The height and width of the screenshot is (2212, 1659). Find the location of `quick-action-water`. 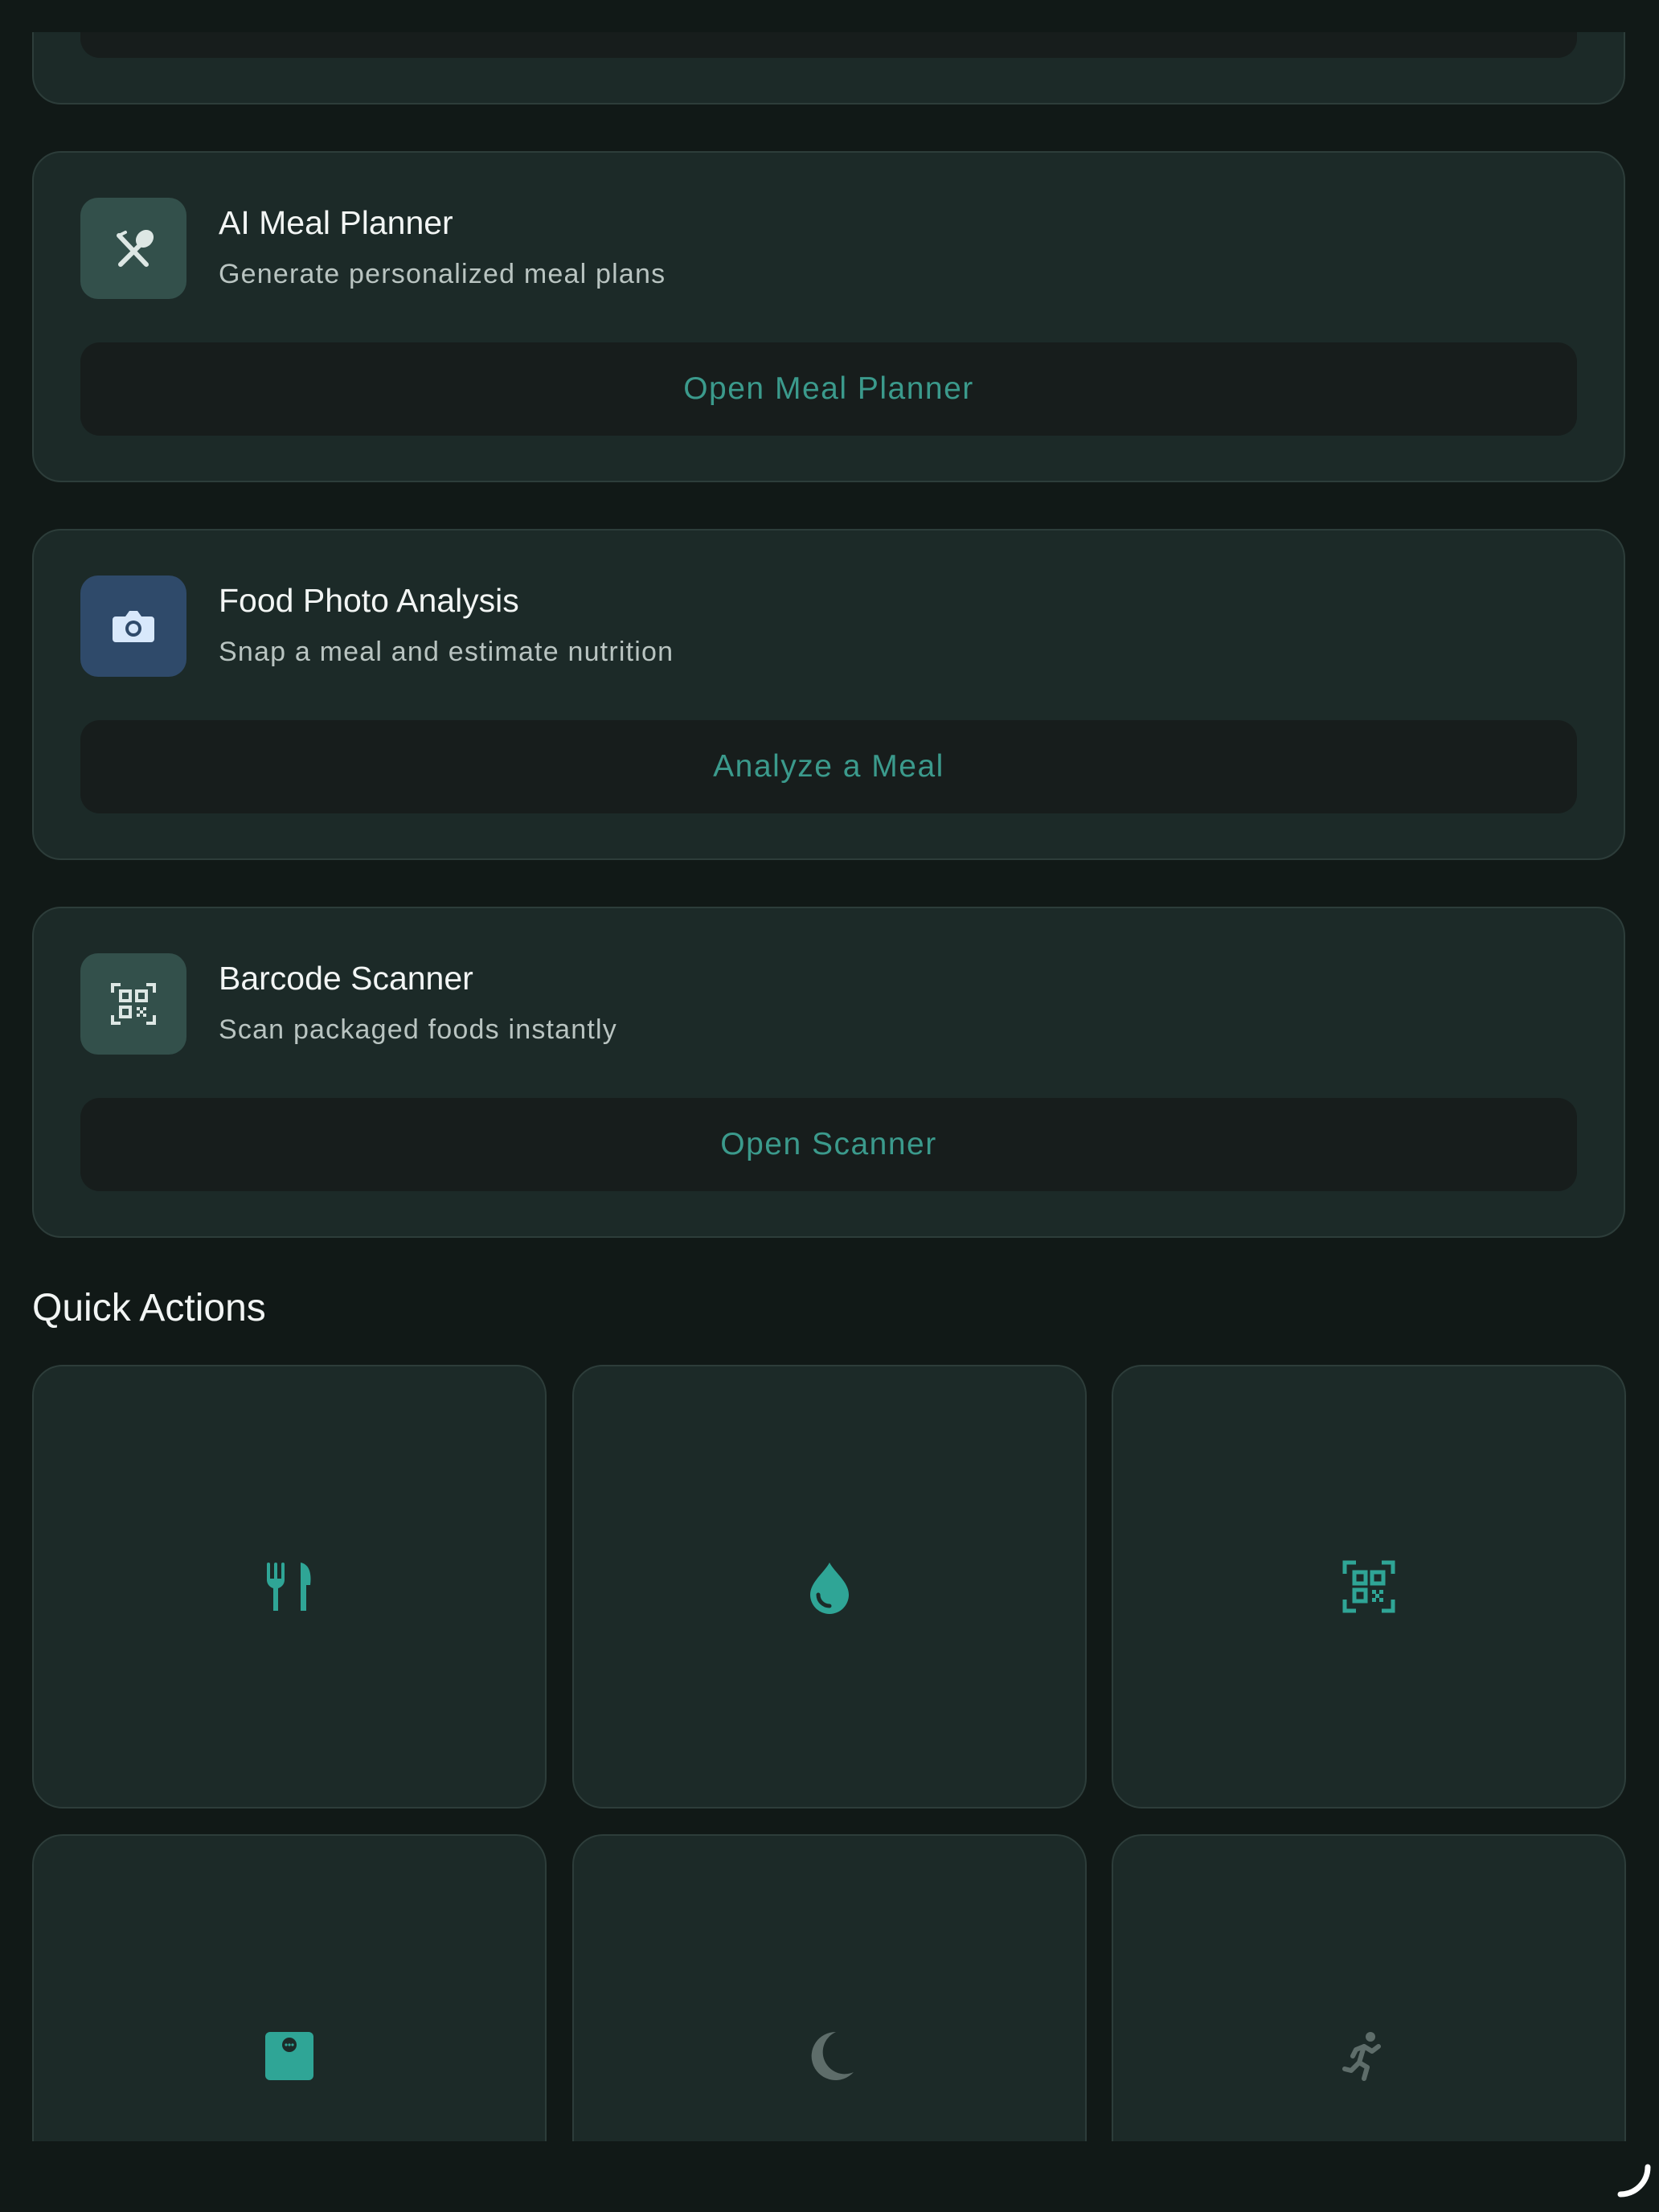

quick-action-water is located at coordinates (829, 1587).